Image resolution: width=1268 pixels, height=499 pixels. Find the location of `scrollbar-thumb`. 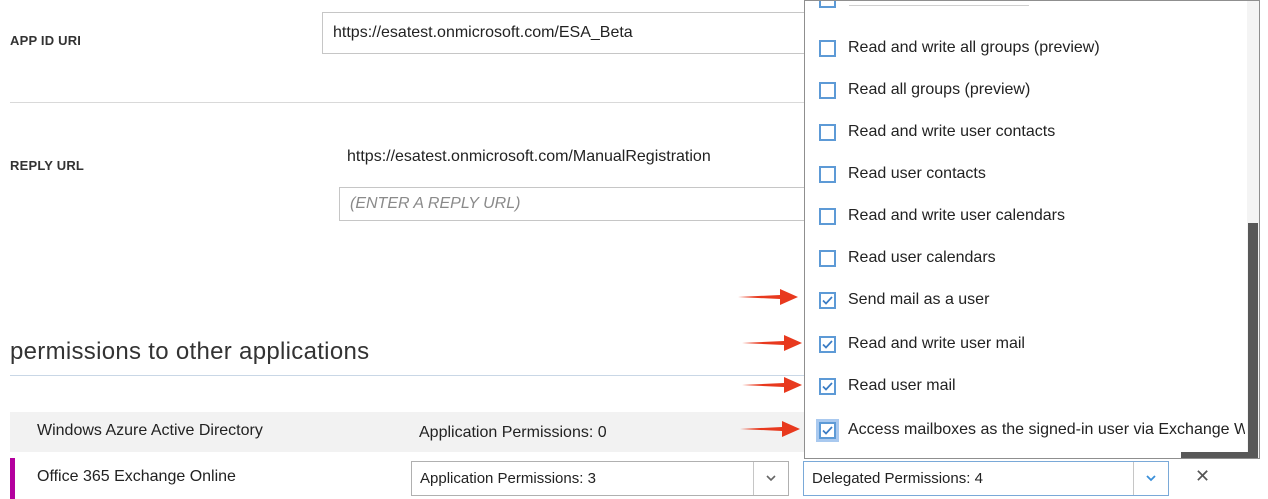

scrollbar-thumb is located at coordinates (1253, 340).